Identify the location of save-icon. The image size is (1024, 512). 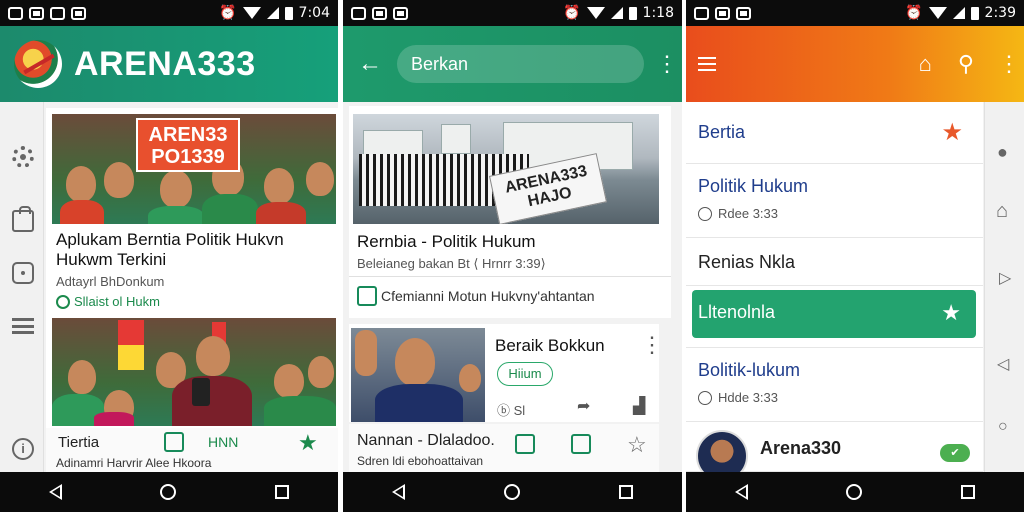
(581, 444).